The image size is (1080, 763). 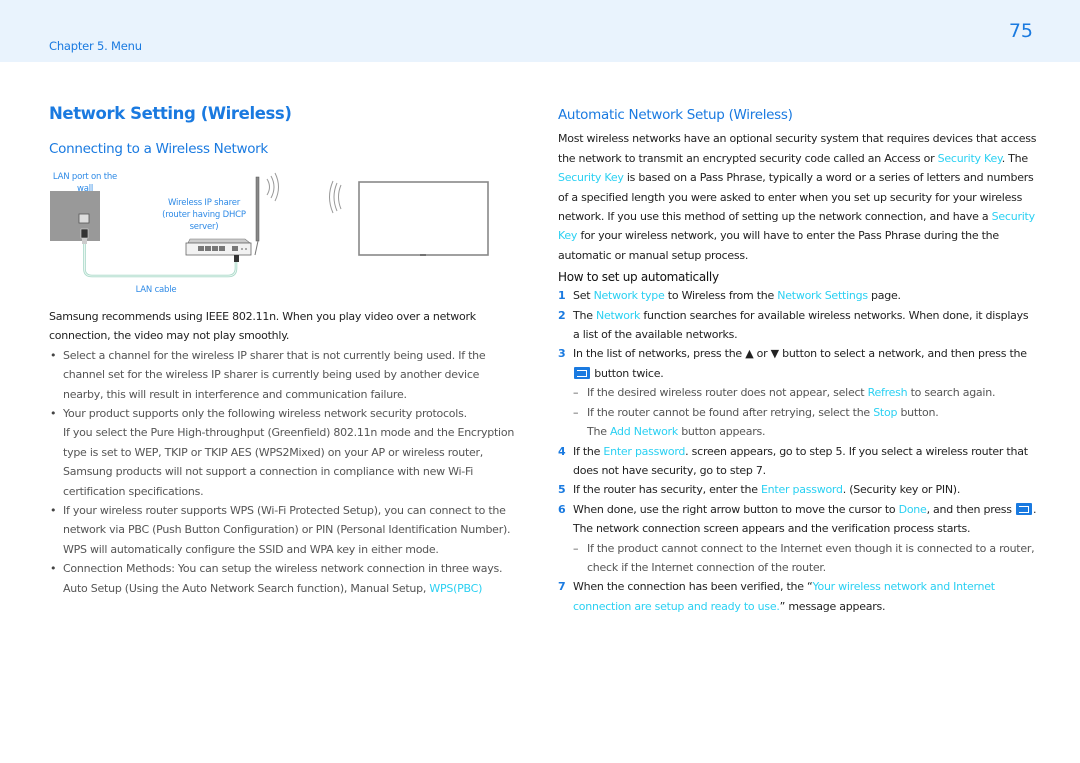 I want to click on network-type-term: Network type, so click(x=629, y=296).